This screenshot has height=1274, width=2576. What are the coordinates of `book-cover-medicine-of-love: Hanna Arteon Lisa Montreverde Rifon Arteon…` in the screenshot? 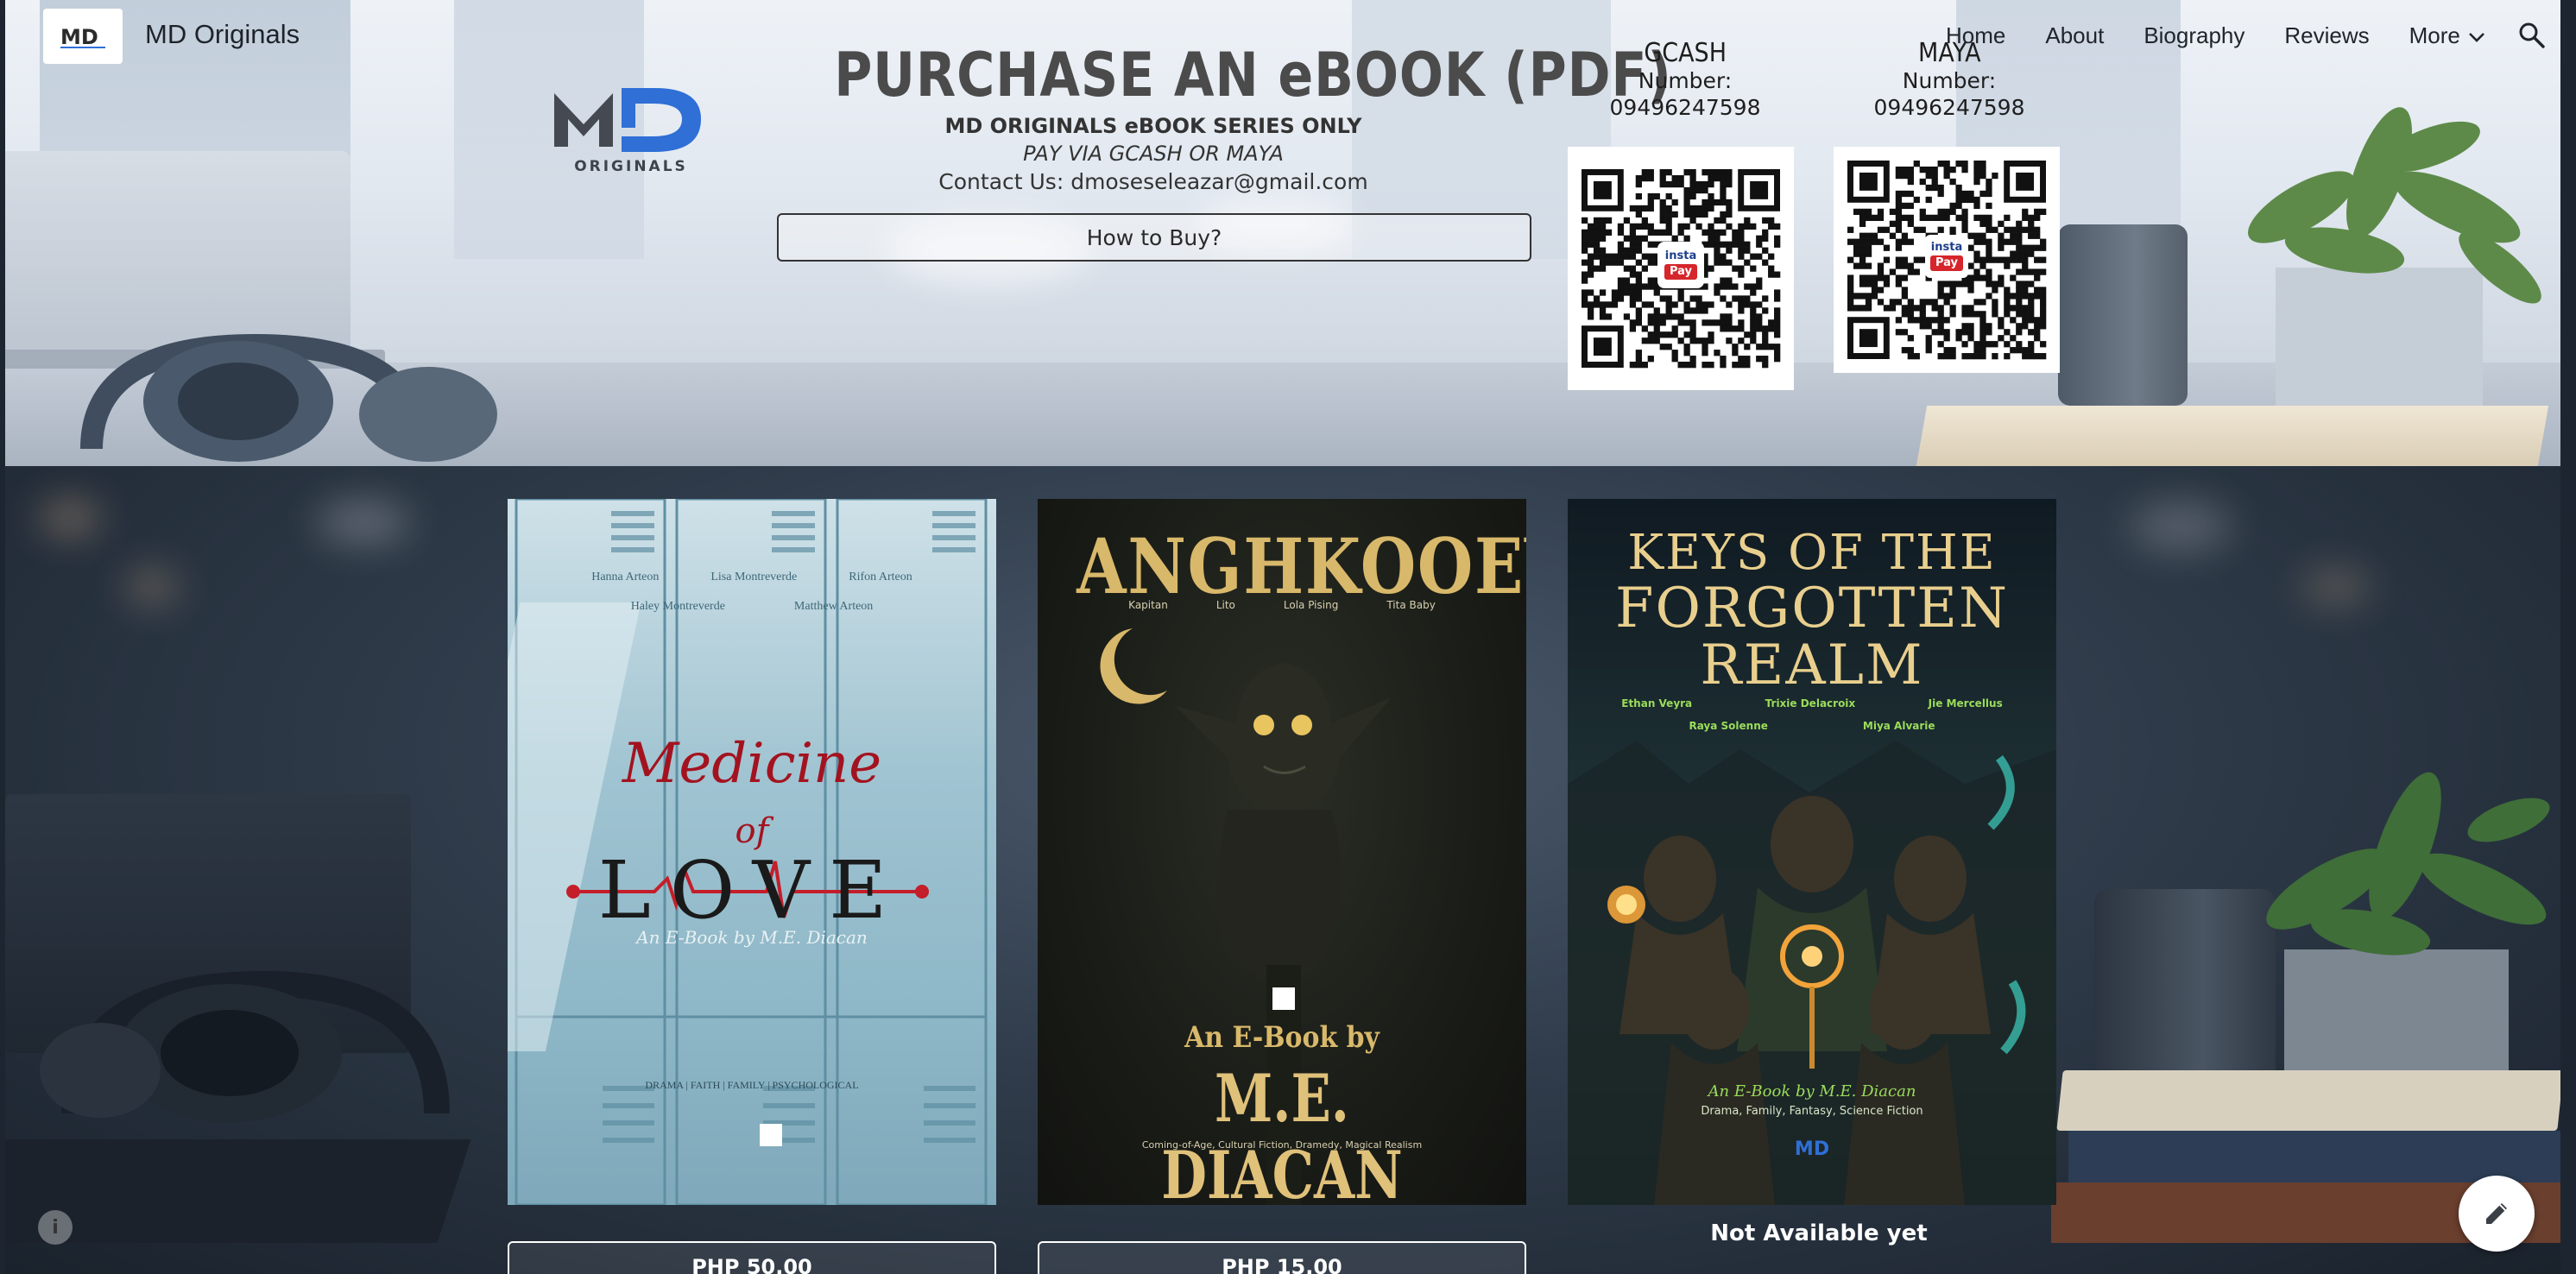 It's located at (752, 852).